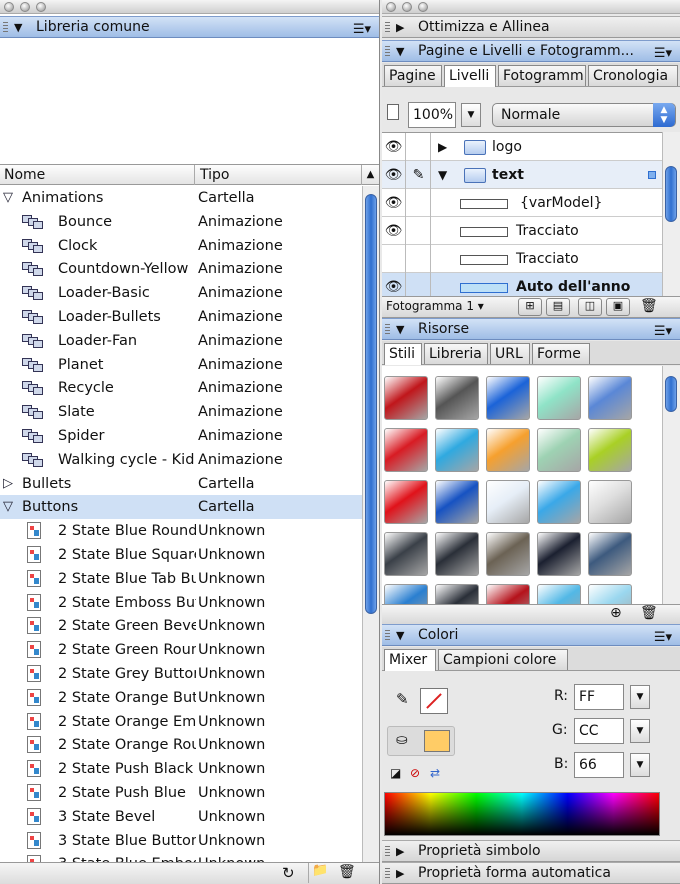  Describe the element at coordinates (442, 147) in the screenshot. I see `layer-collapsed-icon: ▶` at that location.